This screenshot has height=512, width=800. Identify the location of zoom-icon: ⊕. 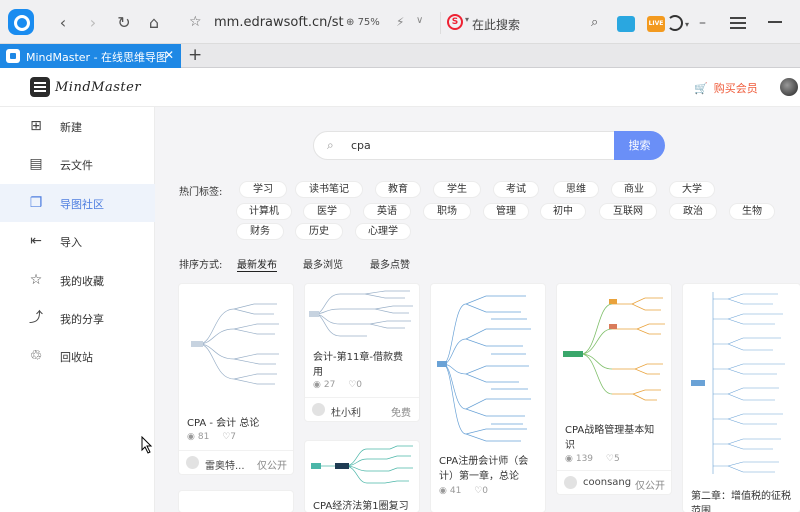
(352, 22).